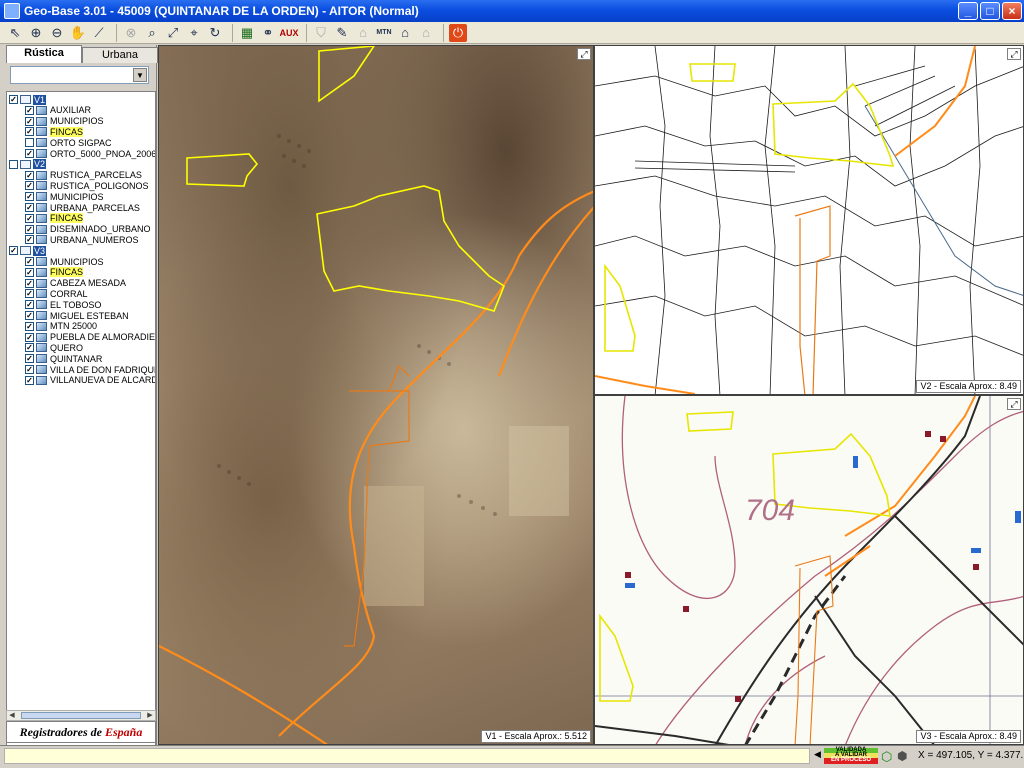 The image size is (1024, 768). What do you see at coordinates (904, 756) in the screenshot?
I see `cube-icon: ⬢` at bounding box center [904, 756].